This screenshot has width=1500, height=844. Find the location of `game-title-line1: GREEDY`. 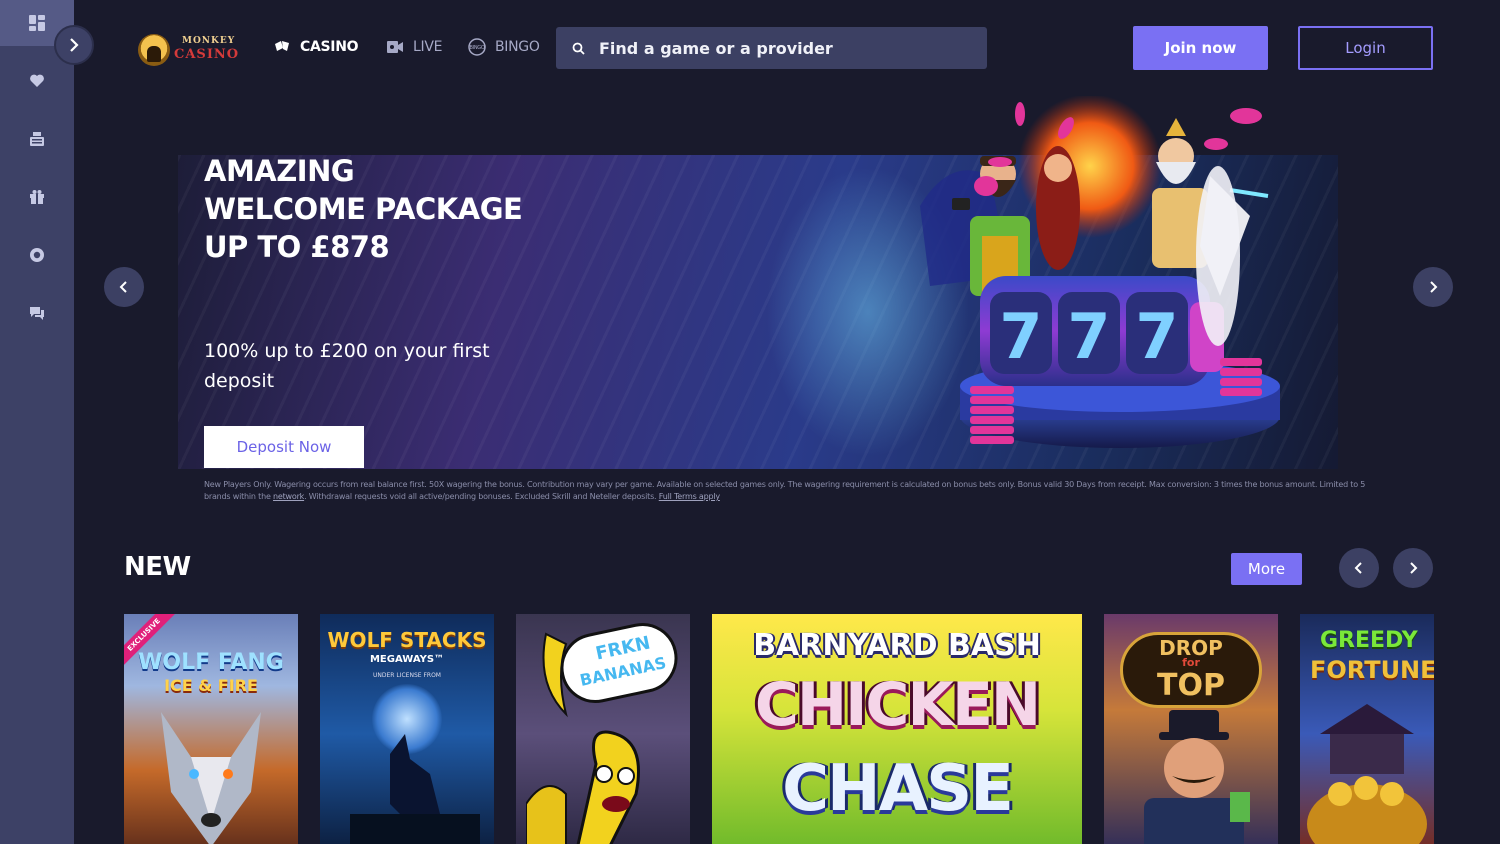

game-title-line1: GREEDY is located at coordinates (1369, 640).